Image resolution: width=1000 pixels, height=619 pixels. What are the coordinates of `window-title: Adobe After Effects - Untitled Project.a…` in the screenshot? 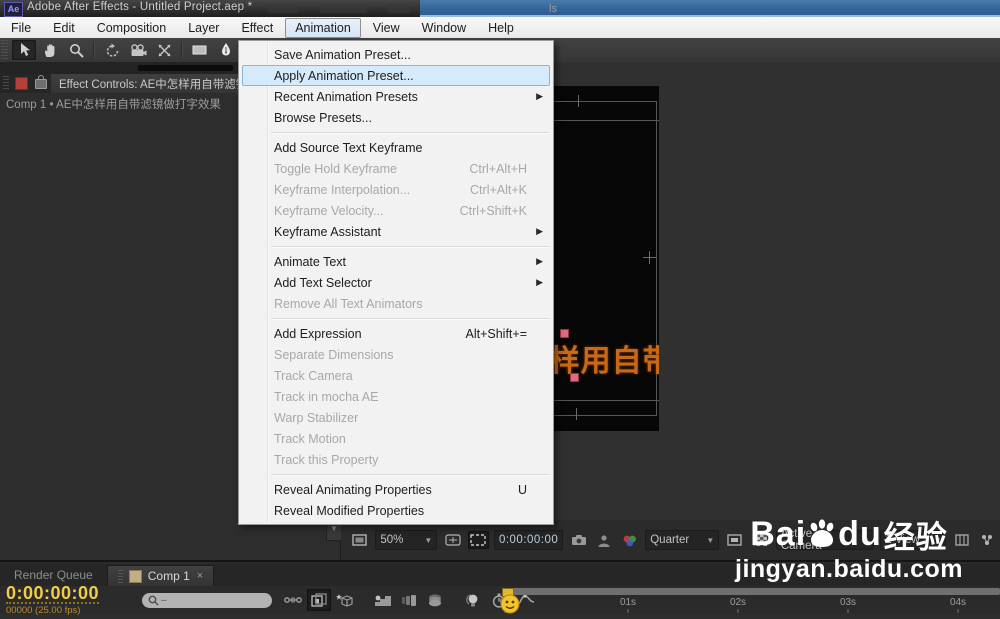 It's located at (140, 7).